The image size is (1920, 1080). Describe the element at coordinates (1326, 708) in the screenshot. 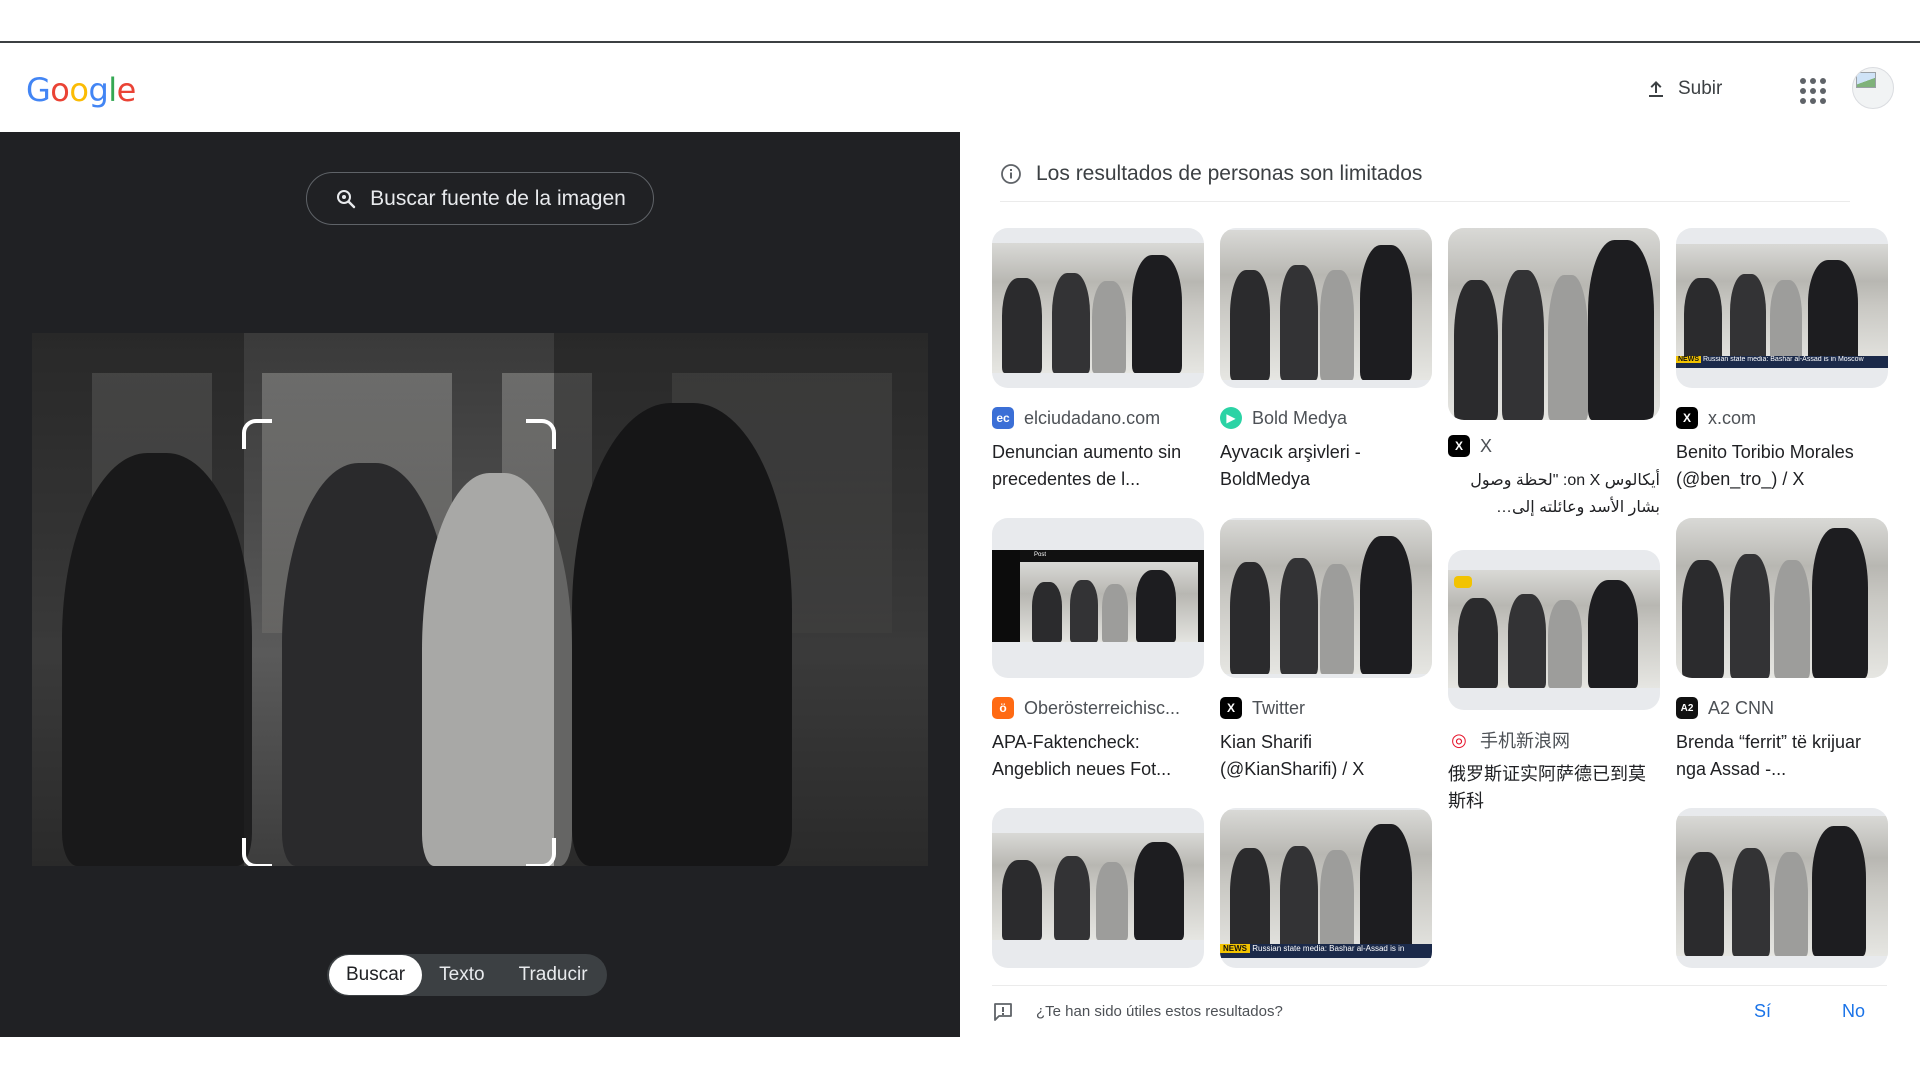

I see `result-source: X Twitter` at that location.